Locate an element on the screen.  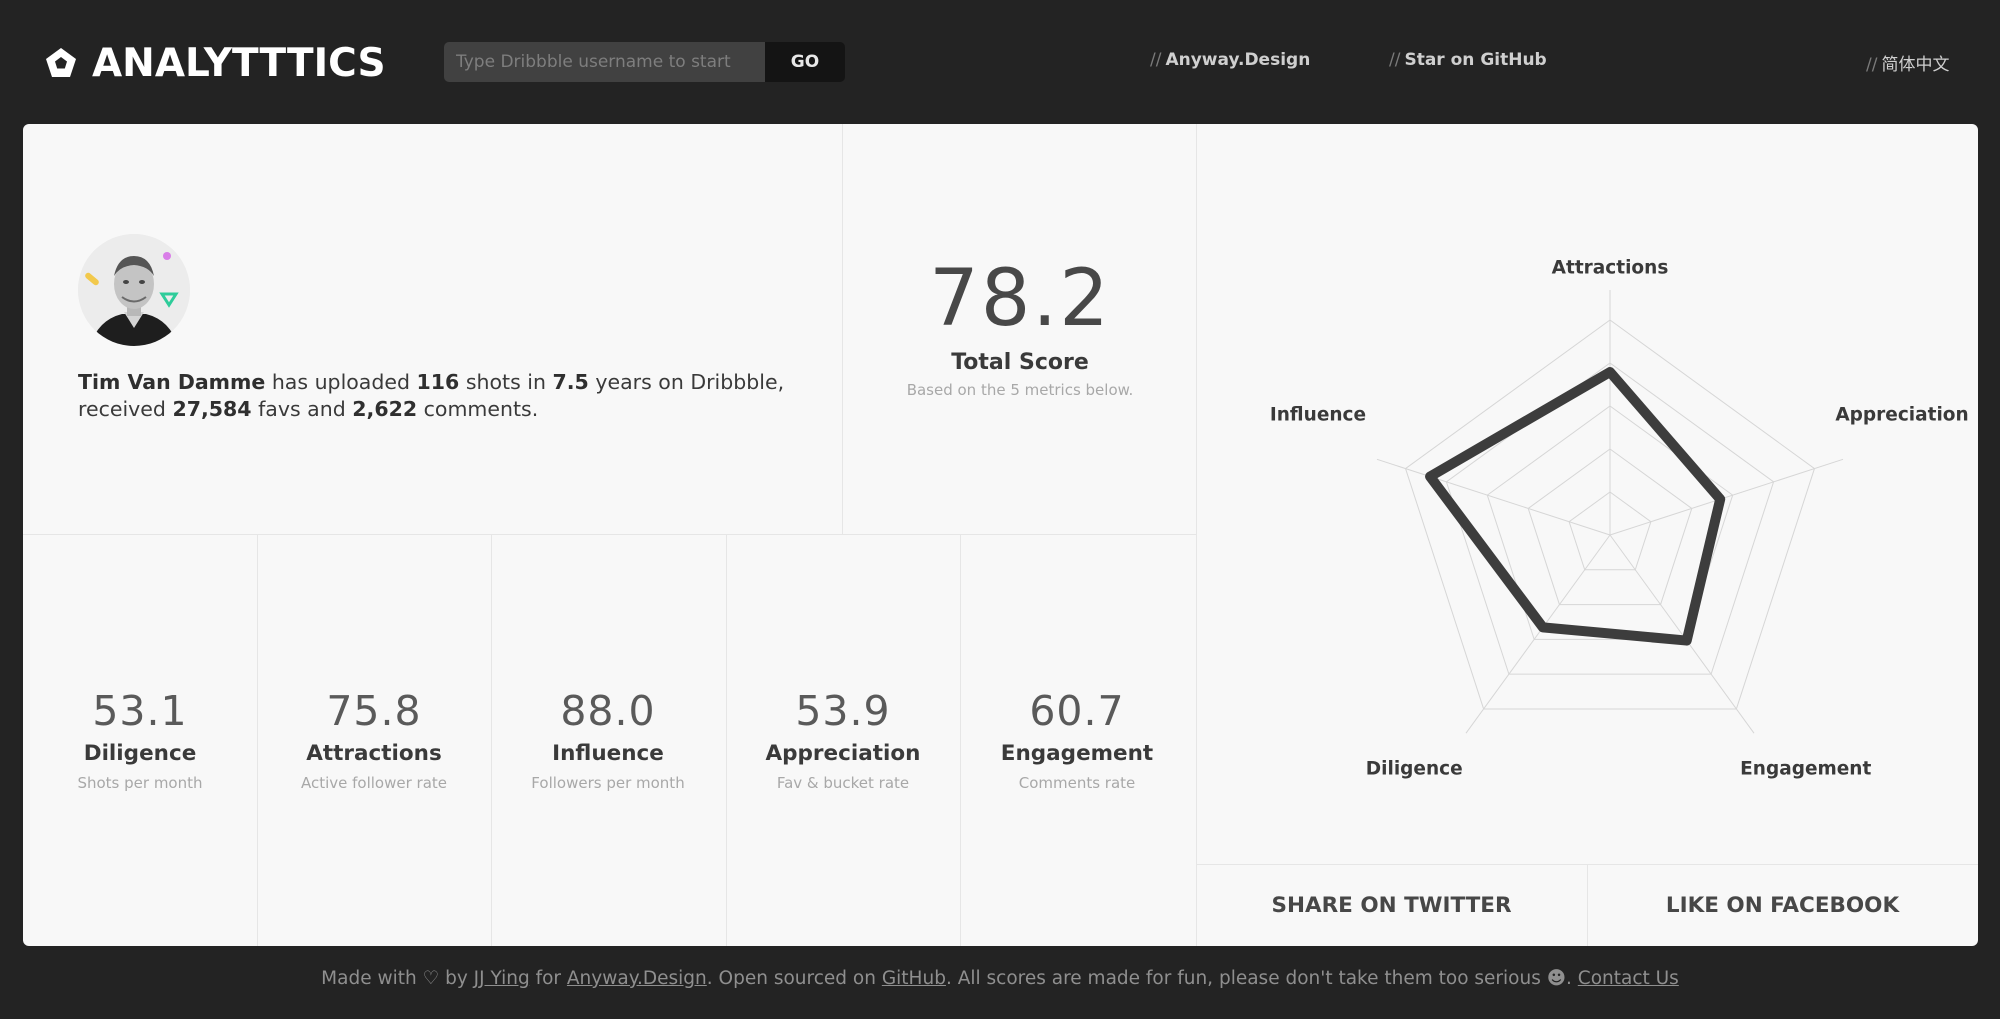
metric-name: Influence is located at coordinates (608, 753).